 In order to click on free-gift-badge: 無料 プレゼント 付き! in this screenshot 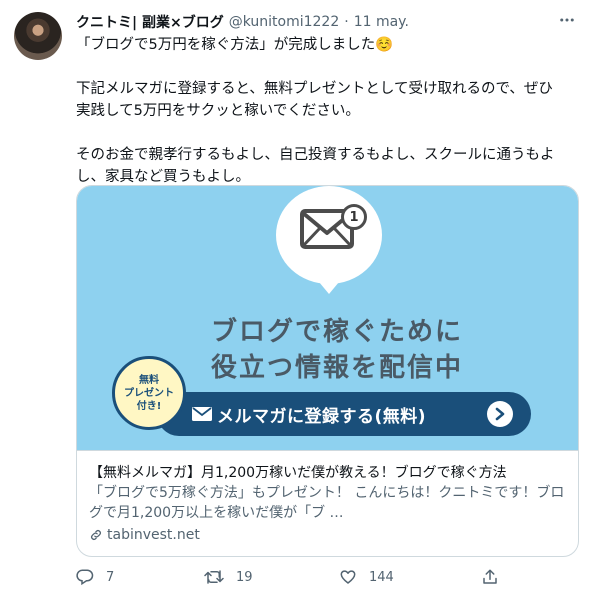, I will do `click(149, 393)`.